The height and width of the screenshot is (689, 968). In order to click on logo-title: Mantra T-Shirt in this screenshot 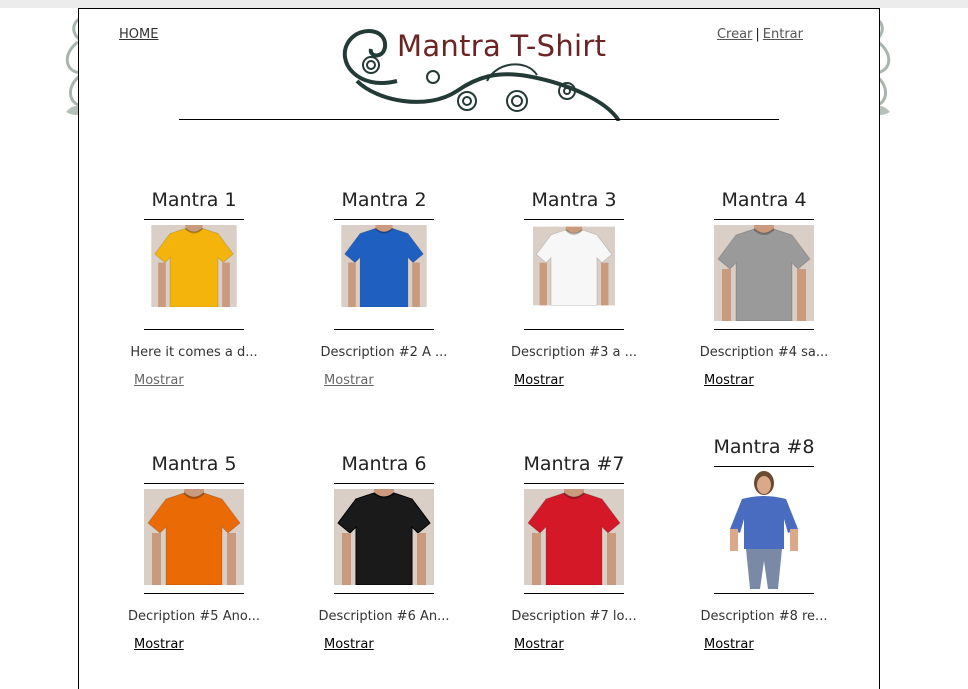, I will do `click(502, 46)`.